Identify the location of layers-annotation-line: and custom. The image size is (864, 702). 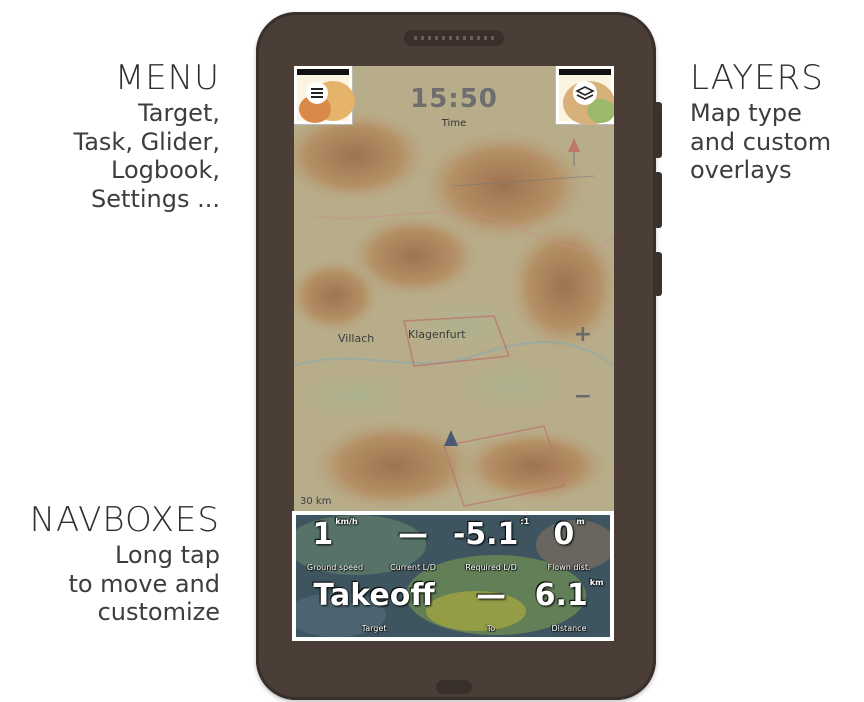
(761, 141).